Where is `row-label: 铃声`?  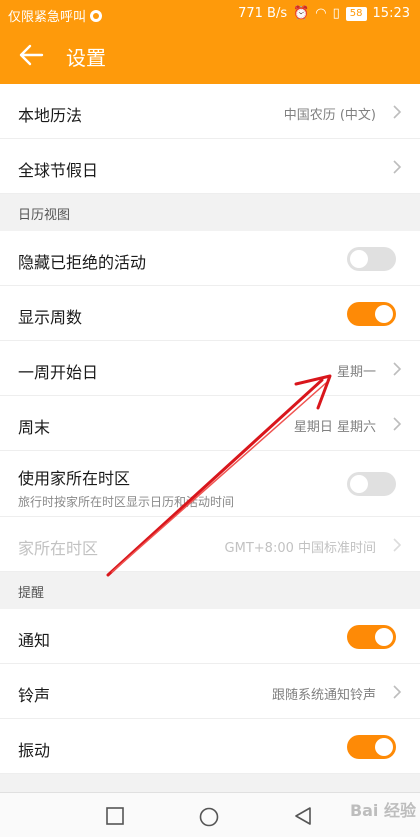 row-label: 铃声 is located at coordinates (34, 695).